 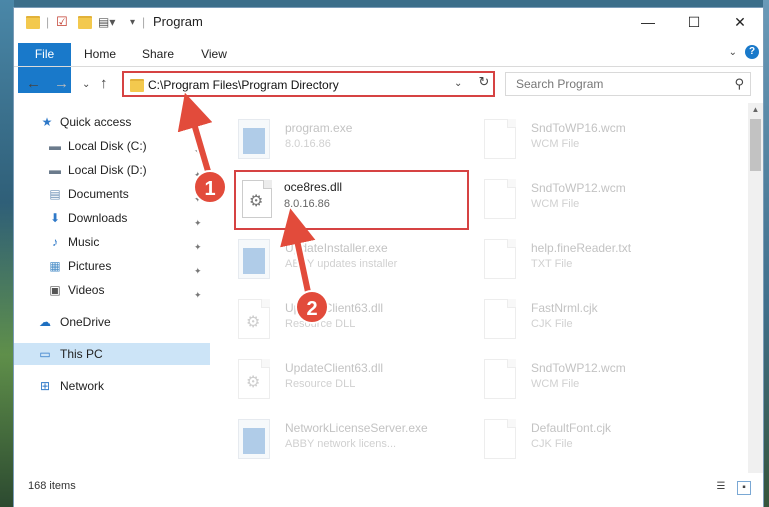 I want to click on step-1-badge: 1, so click(x=210, y=187).